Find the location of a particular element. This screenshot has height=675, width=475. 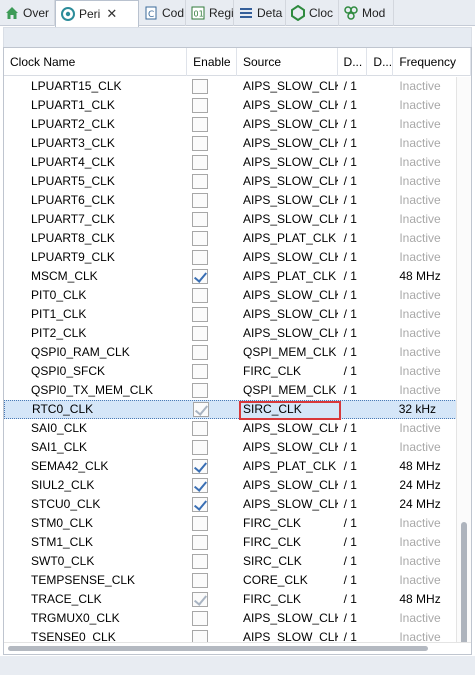

tab-overview: Over is located at coordinates (27, 13).